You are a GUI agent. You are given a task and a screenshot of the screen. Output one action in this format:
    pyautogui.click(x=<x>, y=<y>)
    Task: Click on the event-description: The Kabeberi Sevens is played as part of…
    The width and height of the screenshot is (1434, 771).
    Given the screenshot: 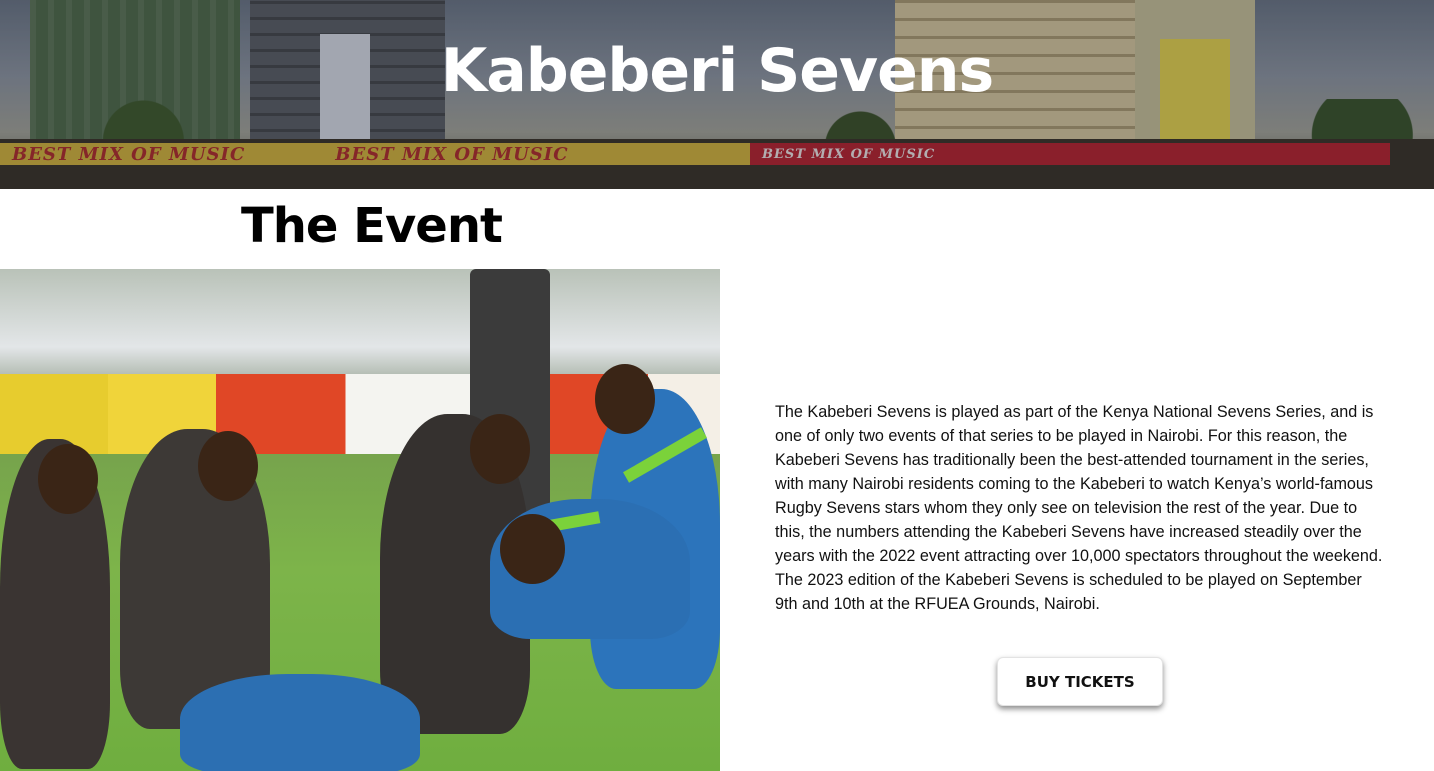 What is the action you would take?
    pyautogui.click(x=1079, y=508)
    